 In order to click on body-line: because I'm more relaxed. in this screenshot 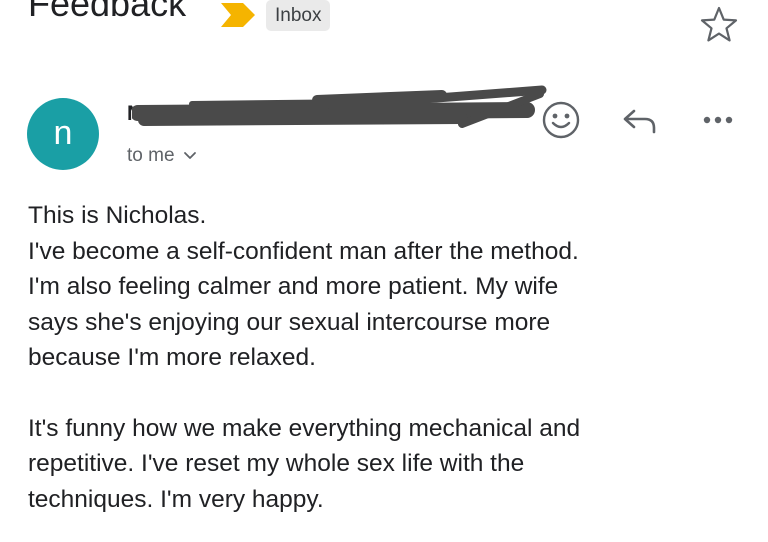, I will do `click(172, 357)`.